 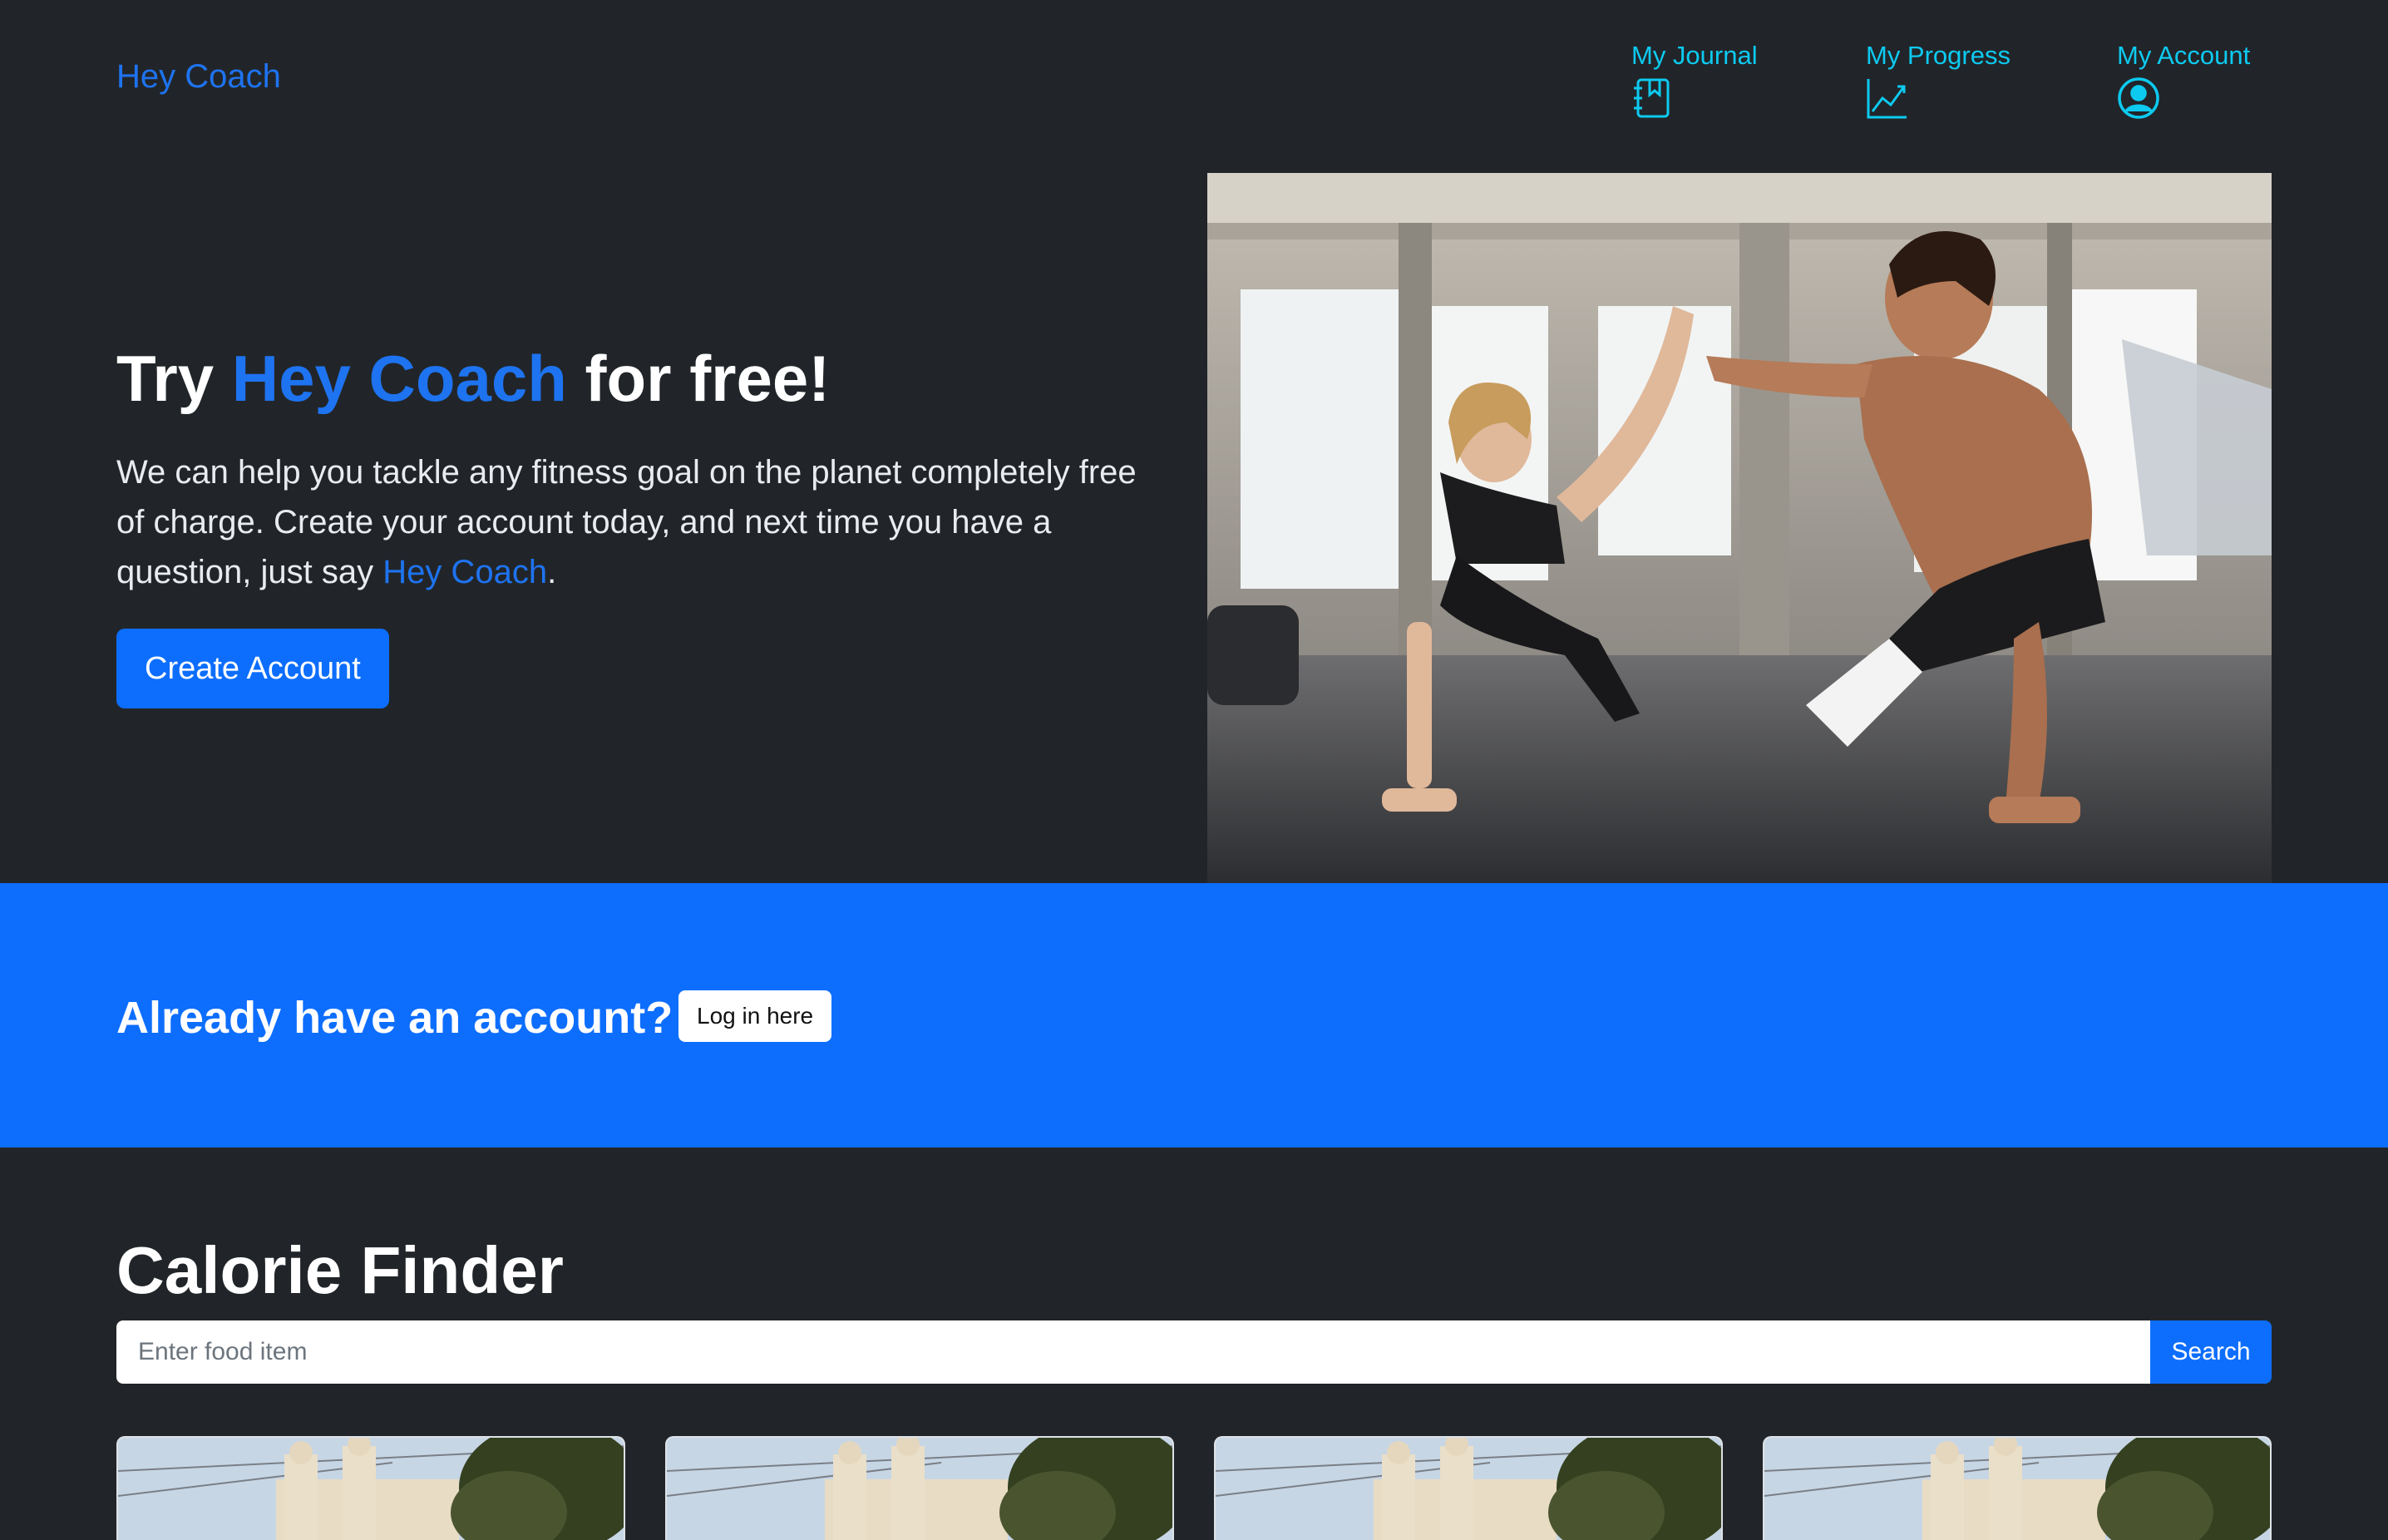 What do you see at coordinates (755, 1016) in the screenshot?
I see `log-in-button: Log in here` at bounding box center [755, 1016].